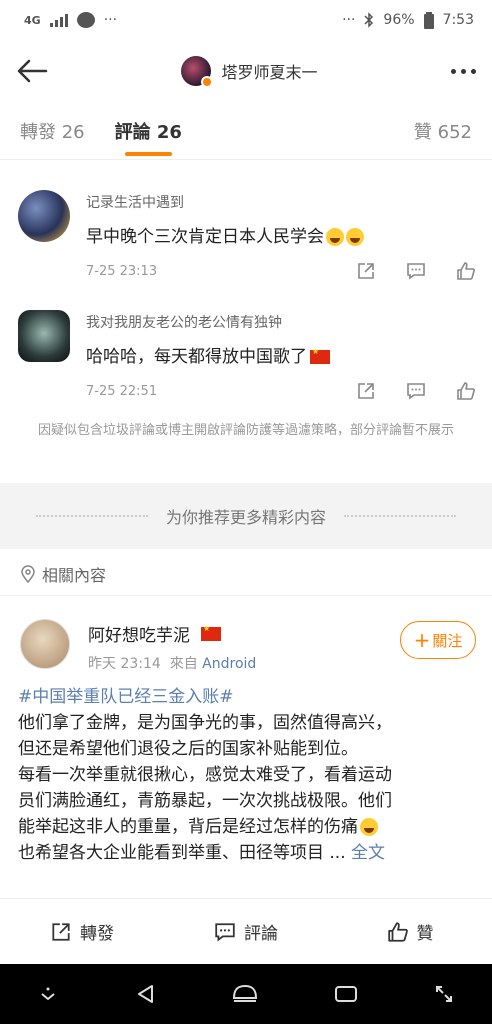 Image resolution: width=492 pixels, height=1024 pixels. Describe the element at coordinates (139, 633) in the screenshot. I see `post-author-name: 阿好想吃芋泥` at that location.